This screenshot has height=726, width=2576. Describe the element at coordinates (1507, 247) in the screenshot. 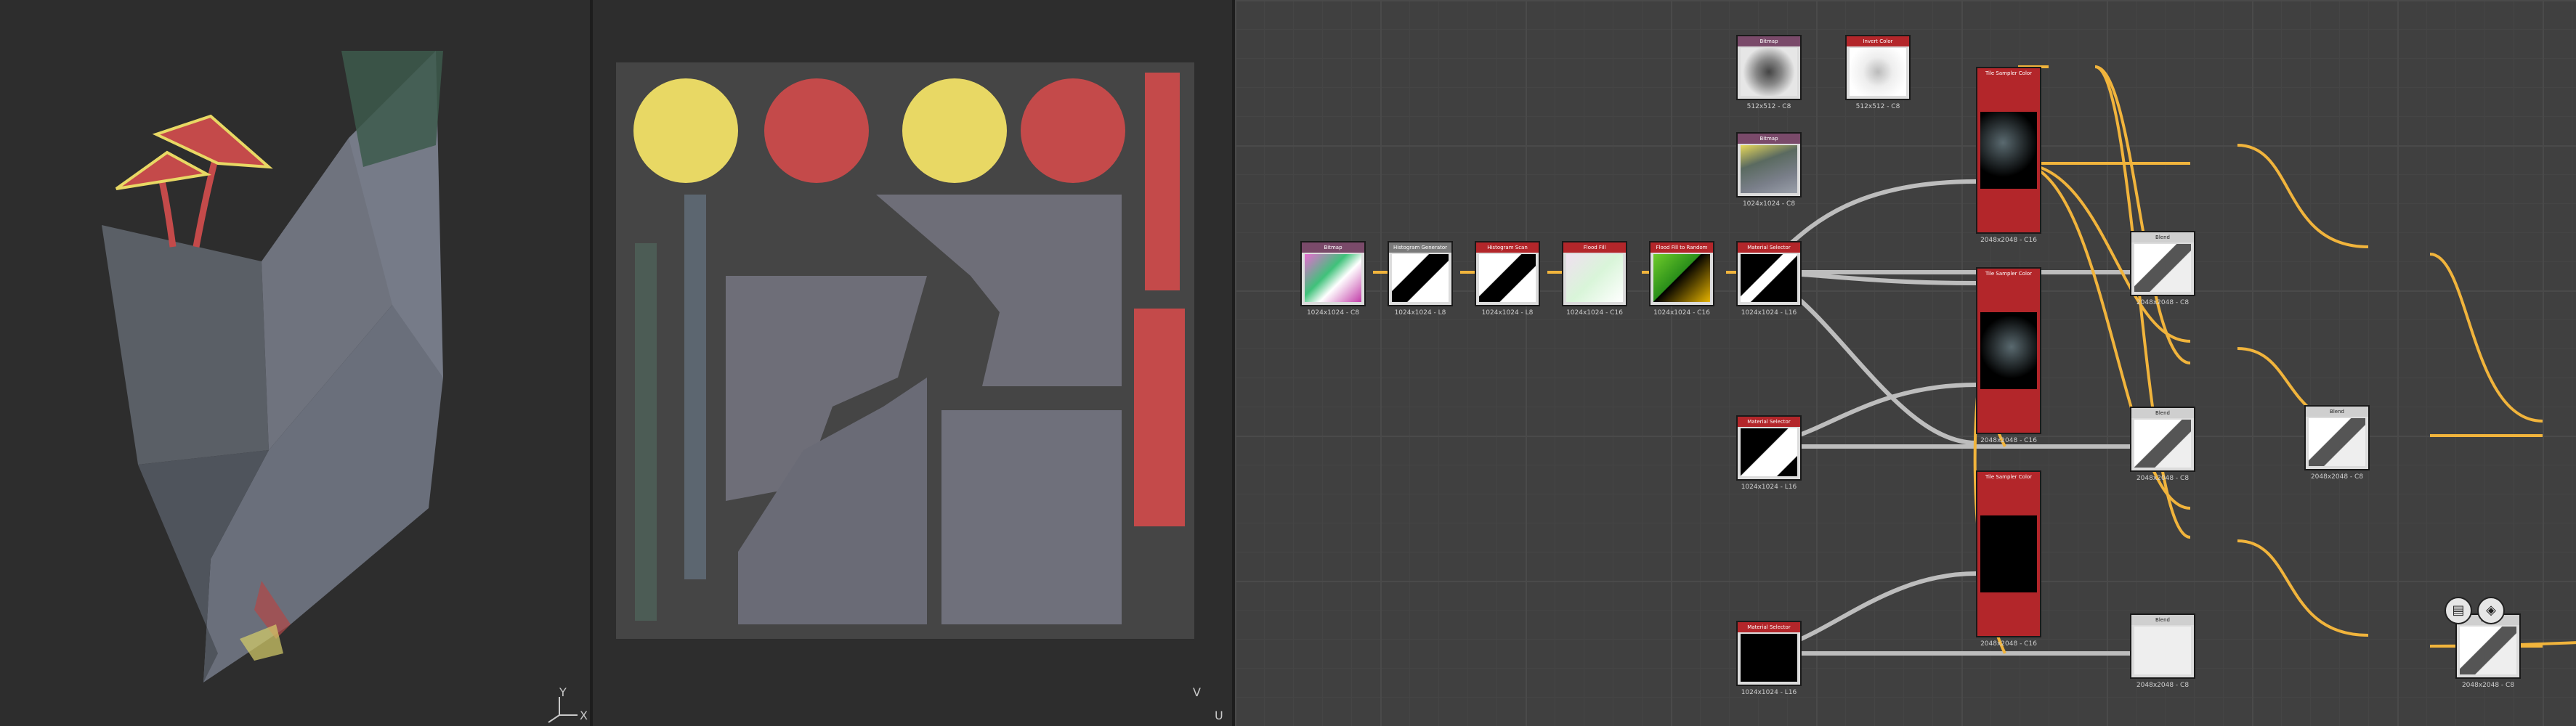

I see `node-title: Histogram Scan` at that location.